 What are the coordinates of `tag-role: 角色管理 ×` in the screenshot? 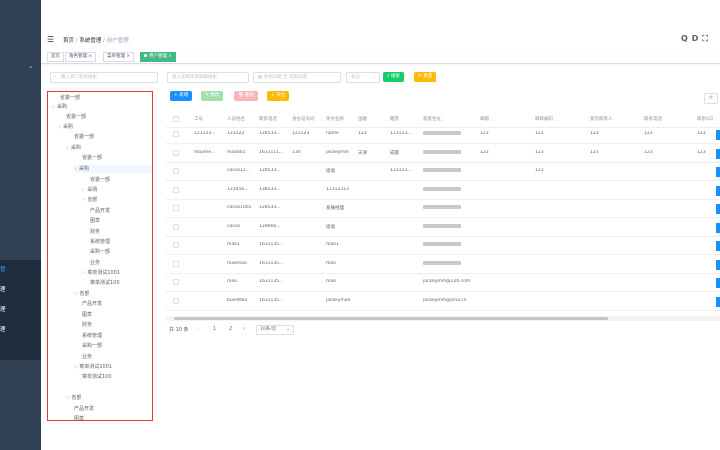 It's located at (81, 57).